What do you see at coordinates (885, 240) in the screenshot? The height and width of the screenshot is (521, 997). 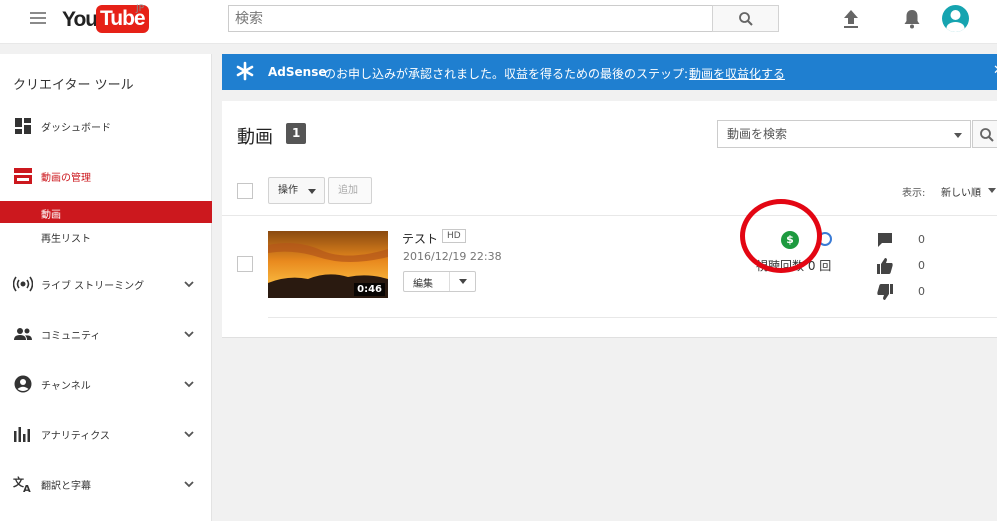 I see `comment-icon` at bounding box center [885, 240].